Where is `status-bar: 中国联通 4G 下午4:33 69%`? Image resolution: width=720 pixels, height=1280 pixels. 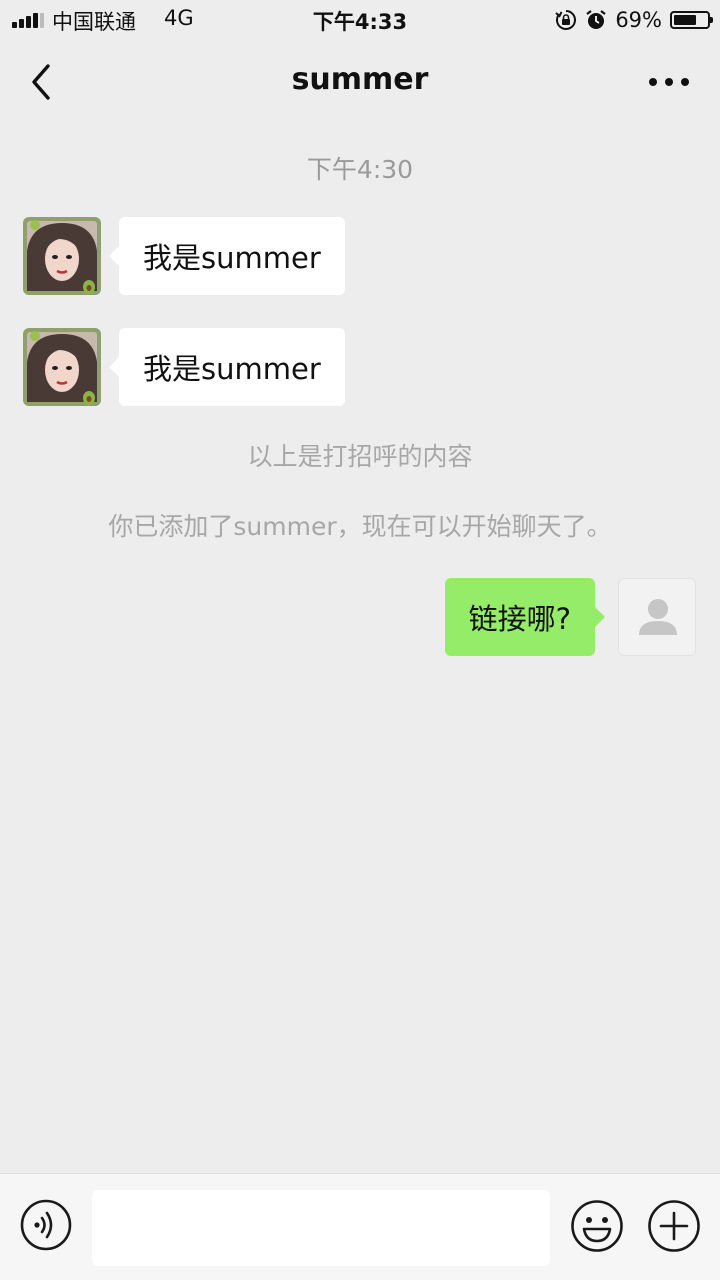 status-bar: 中国联通 4G 下午4:33 69% is located at coordinates (360, 20).